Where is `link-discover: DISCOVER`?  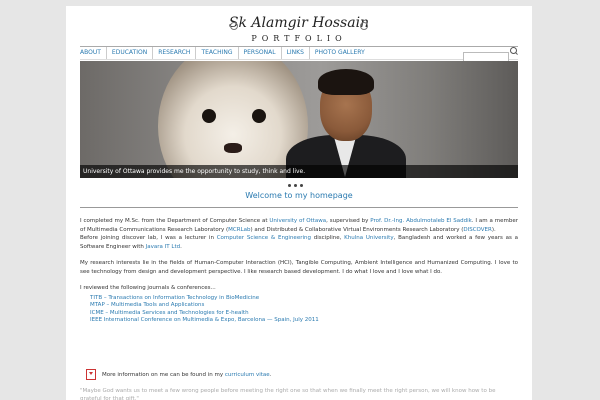 link-discover: DISCOVER is located at coordinates (477, 230).